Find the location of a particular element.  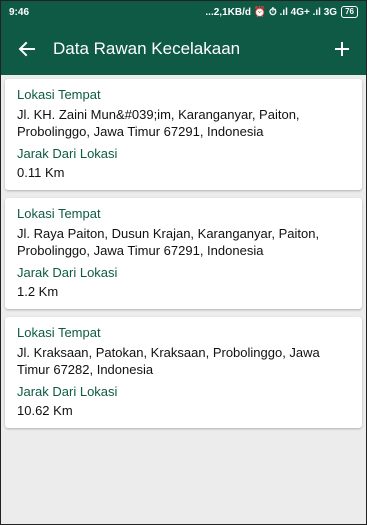

distance-value: 1.2 Km is located at coordinates (38, 291).